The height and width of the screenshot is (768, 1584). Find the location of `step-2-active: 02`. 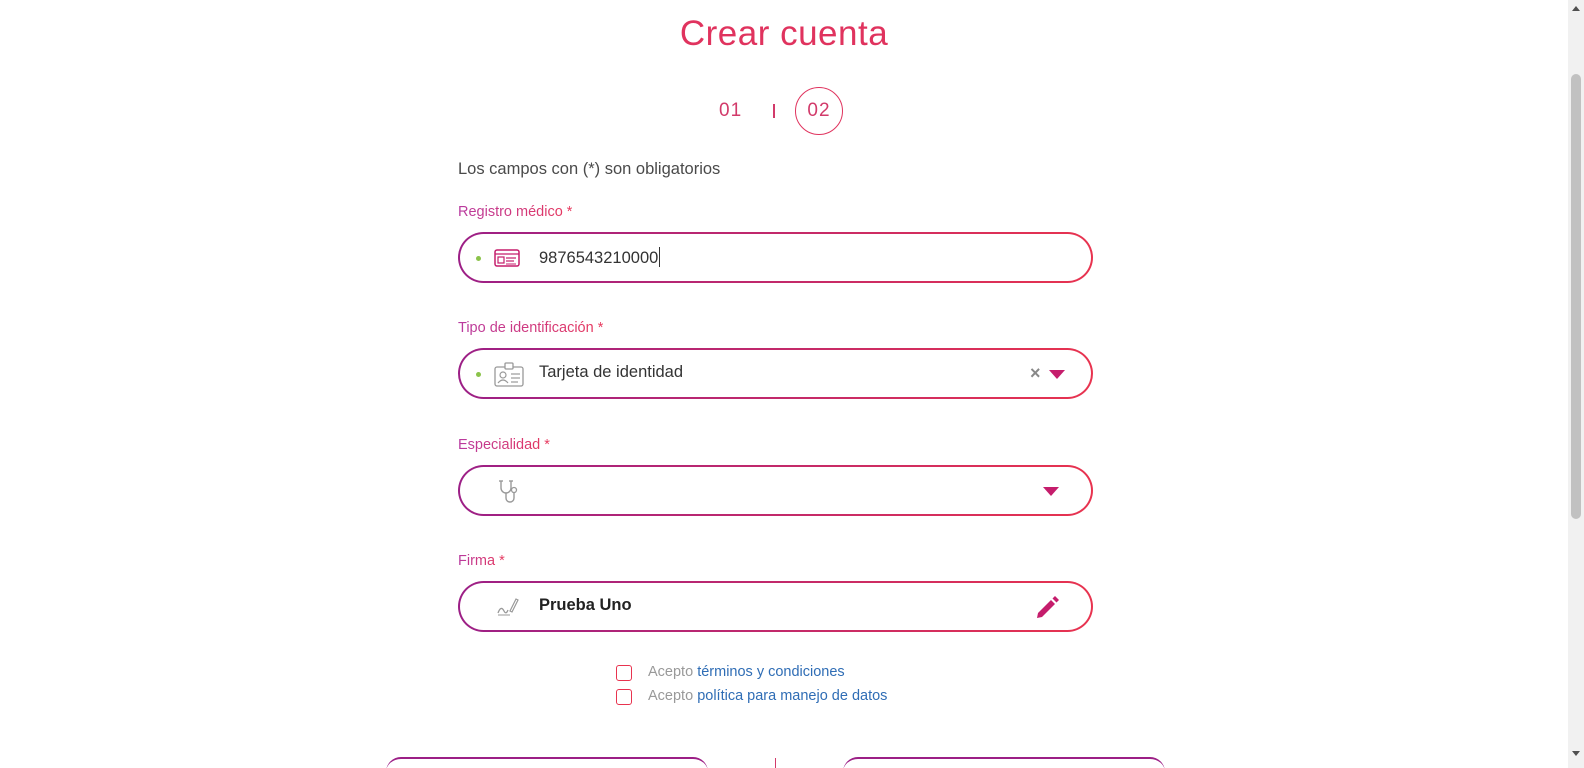

step-2-active: 02 is located at coordinates (819, 111).